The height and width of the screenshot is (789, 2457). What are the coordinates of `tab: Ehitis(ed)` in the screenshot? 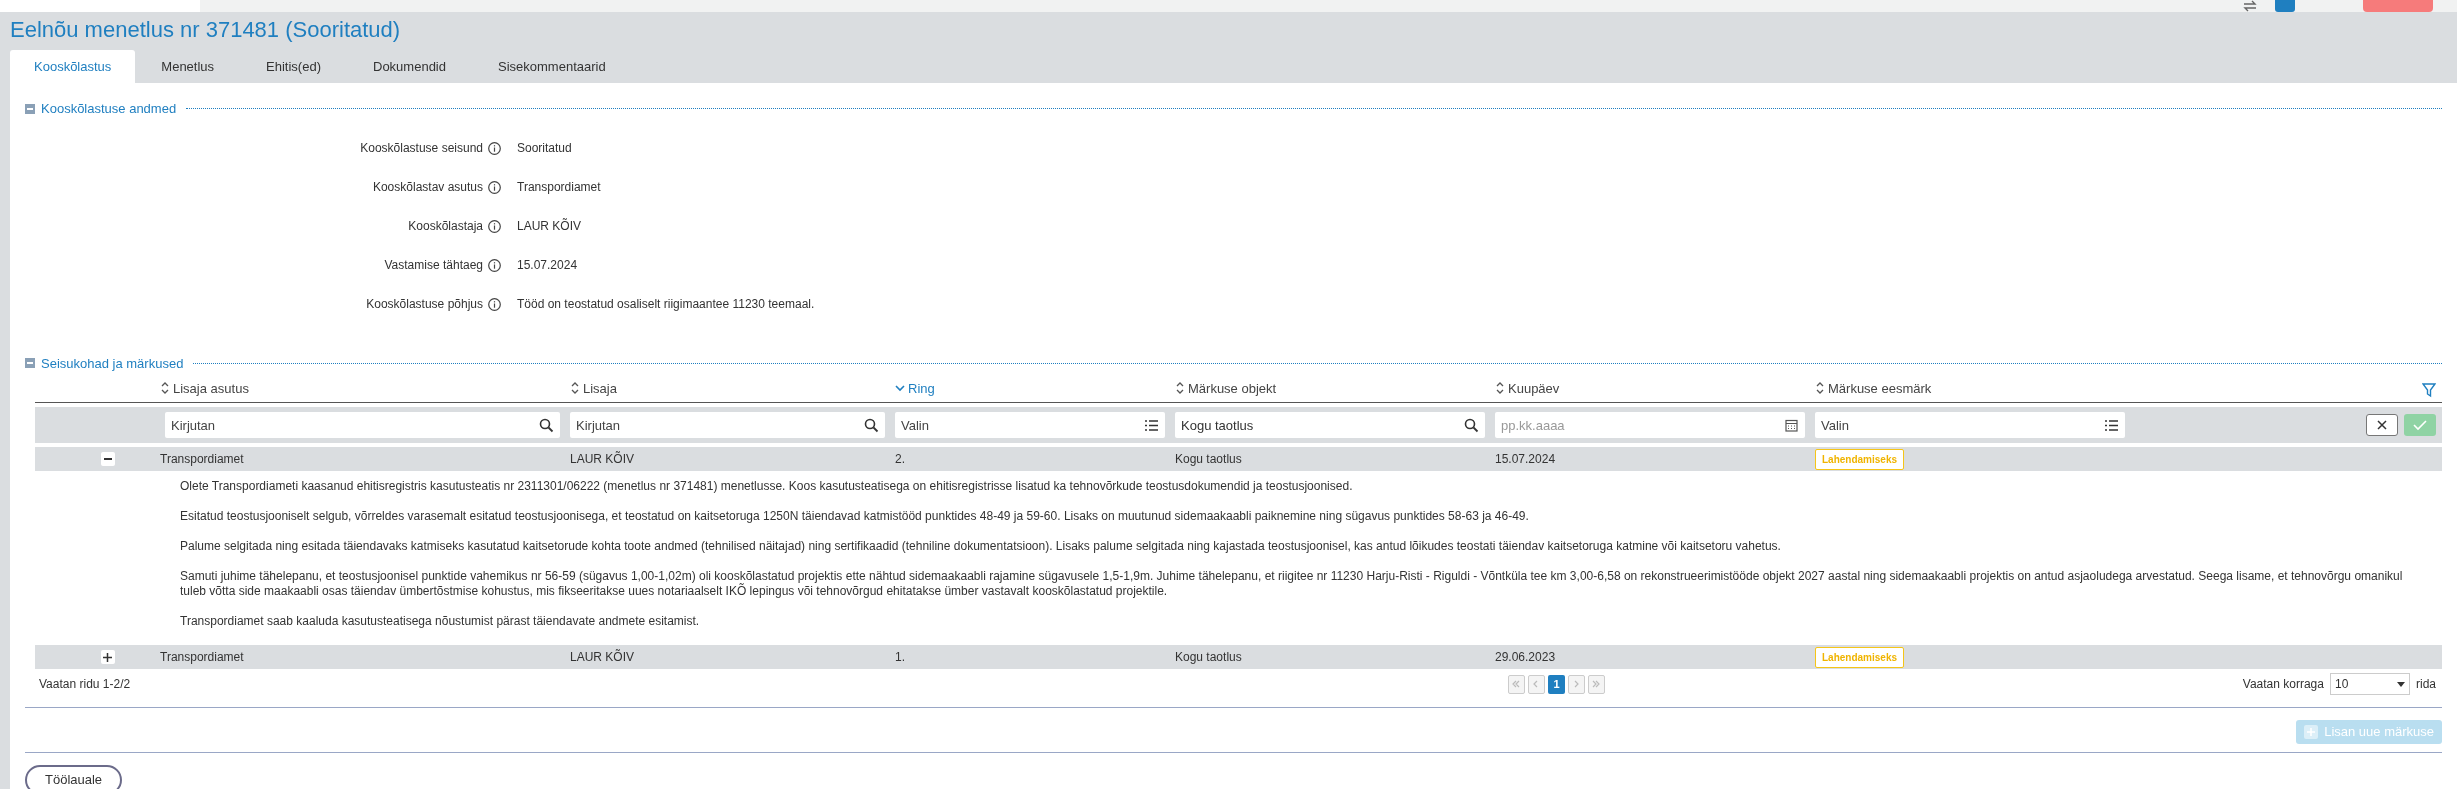 It's located at (293, 66).